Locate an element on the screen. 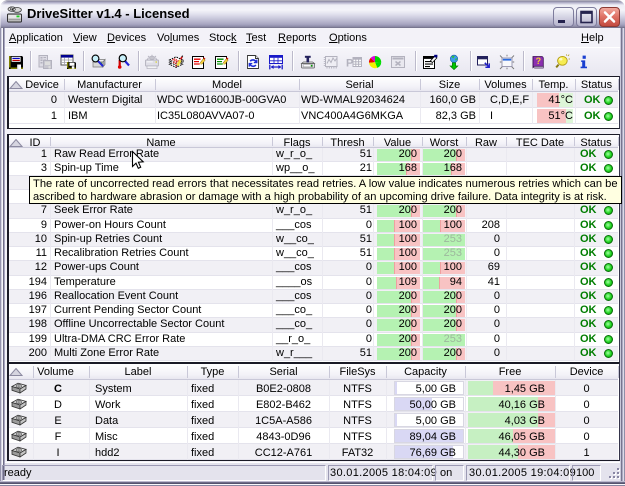 The height and width of the screenshot is (486, 625). svg-text: P is located at coordinates (349, 64).